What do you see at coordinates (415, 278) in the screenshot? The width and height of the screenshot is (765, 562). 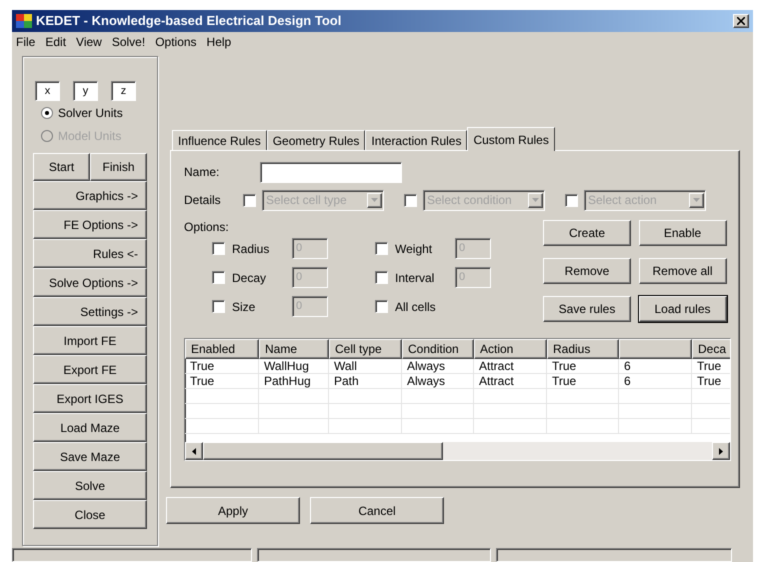 I see `option-label: Interval` at bounding box center [415, 278].